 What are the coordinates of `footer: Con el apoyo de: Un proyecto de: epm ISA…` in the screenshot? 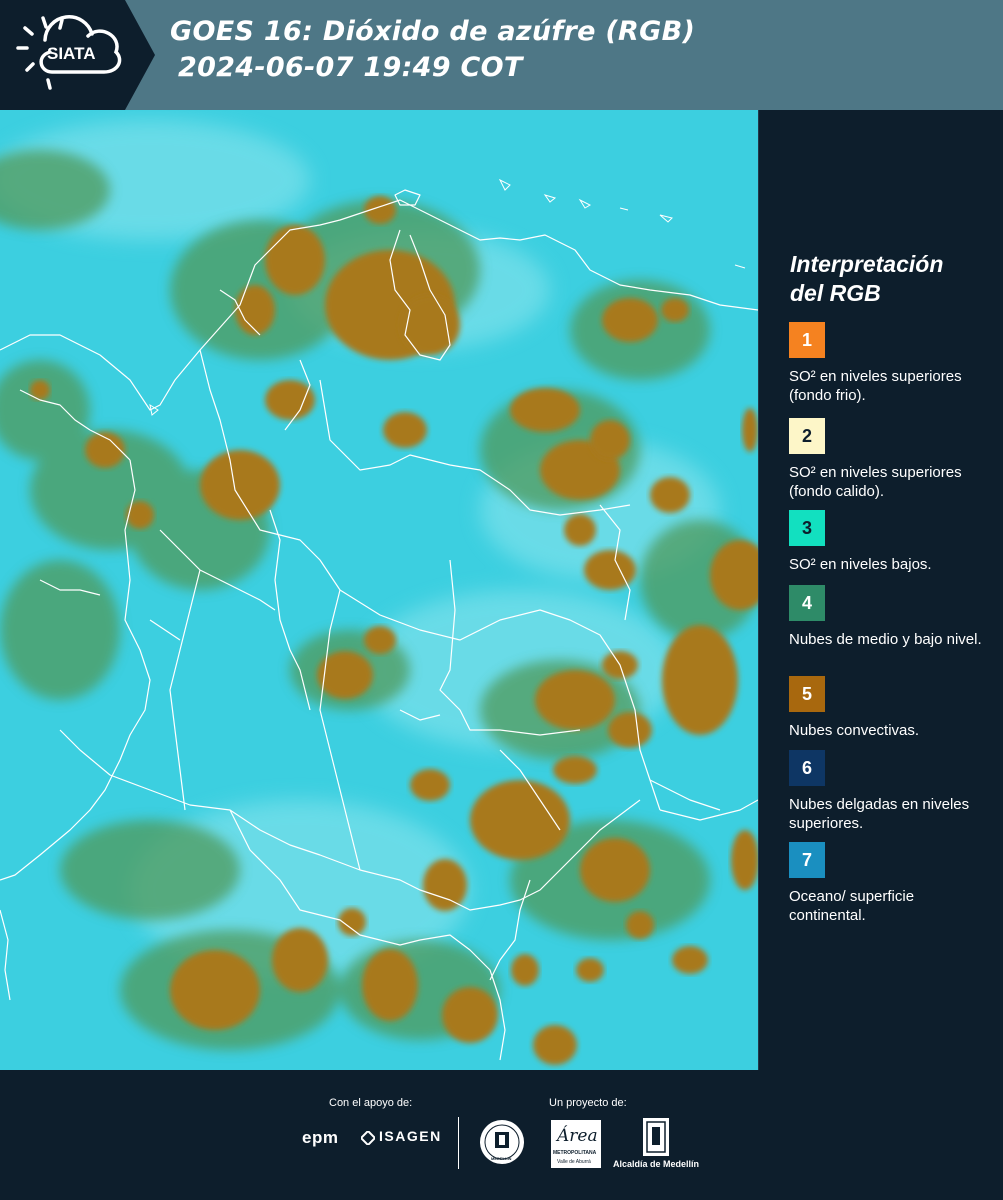 It's located at (501, 1135).